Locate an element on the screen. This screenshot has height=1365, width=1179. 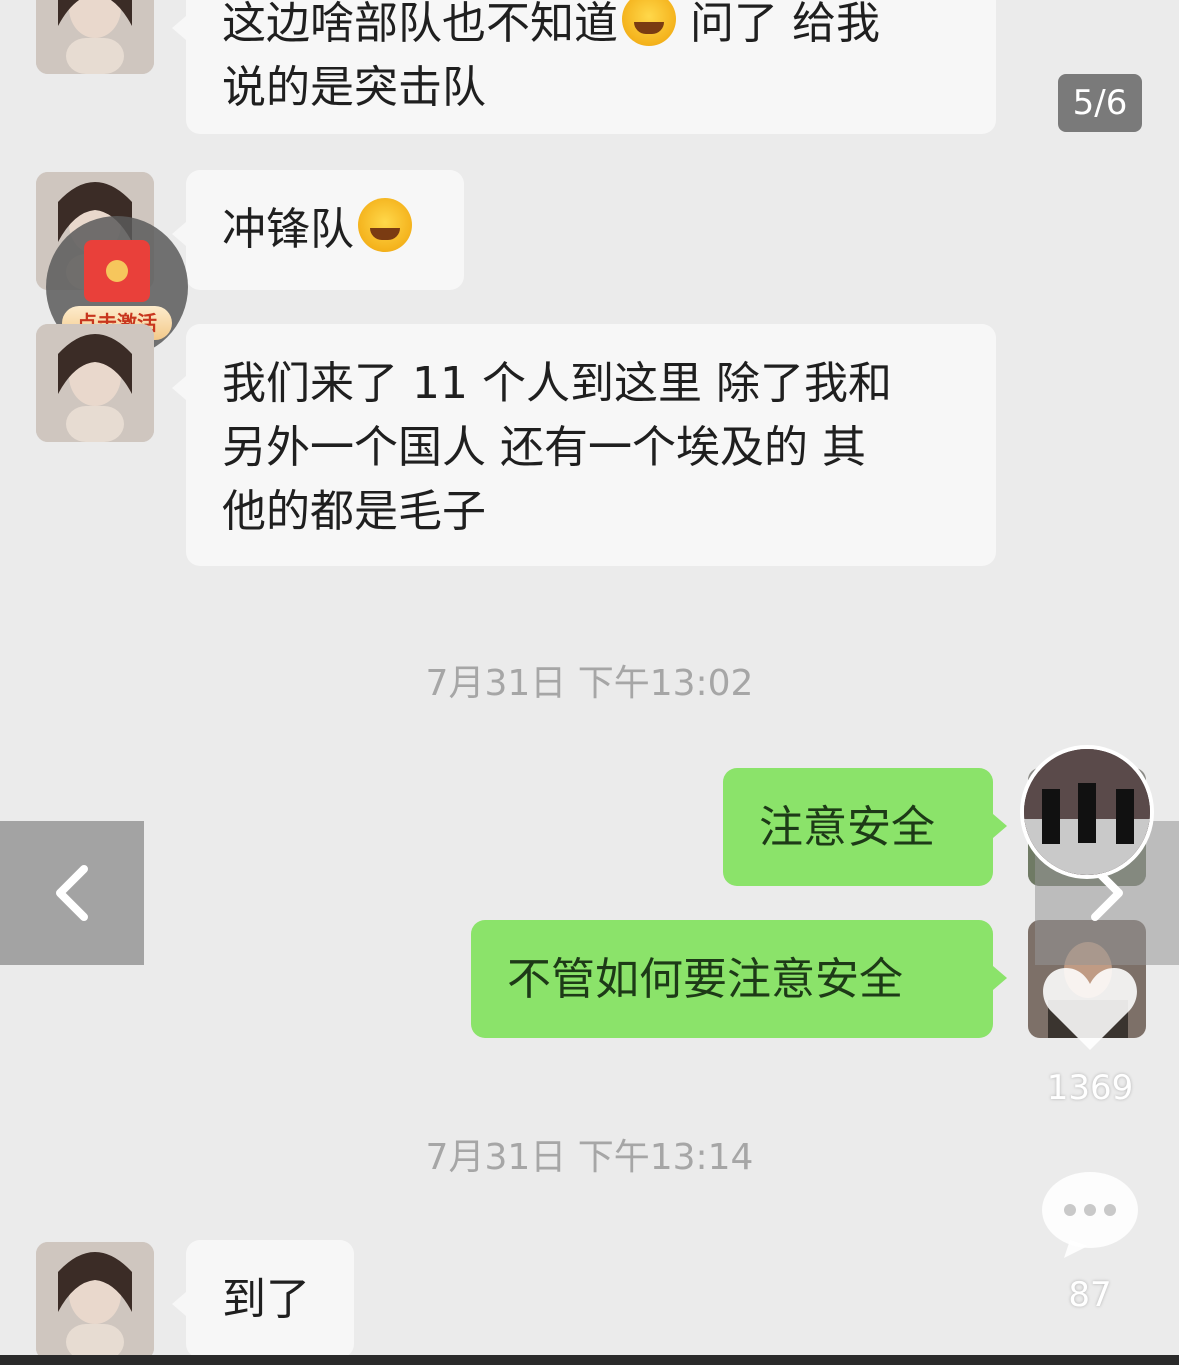
message-bubble-5: 不管如何要注意安全 is located at coordinates (739, 979).